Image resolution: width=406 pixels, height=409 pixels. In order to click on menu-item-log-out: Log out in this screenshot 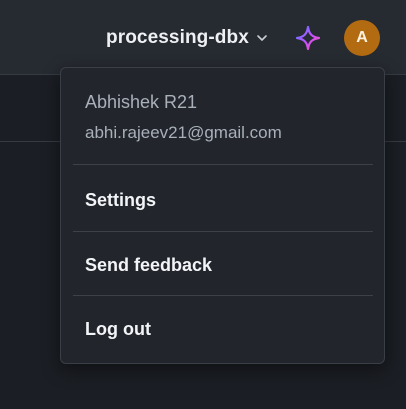, I will do `click(222, 329)`.